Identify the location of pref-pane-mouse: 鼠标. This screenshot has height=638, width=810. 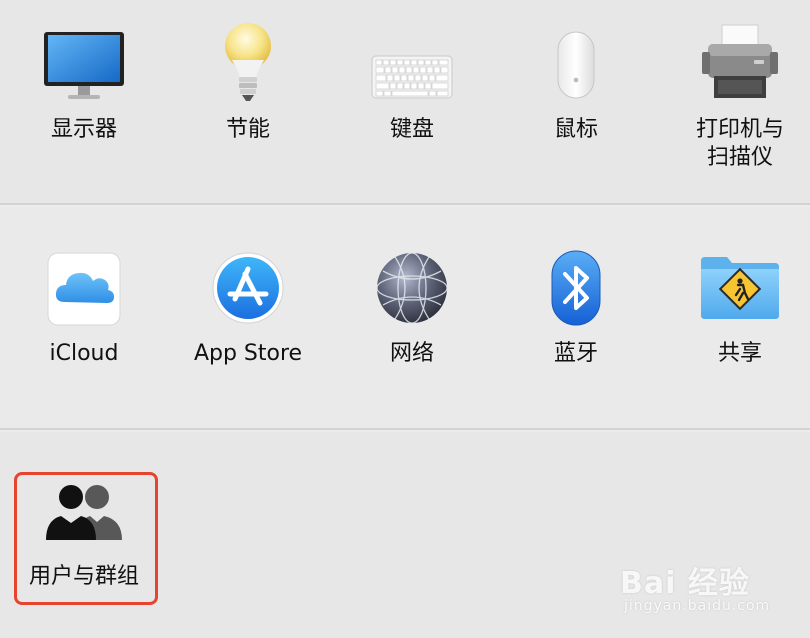
(576, 100).